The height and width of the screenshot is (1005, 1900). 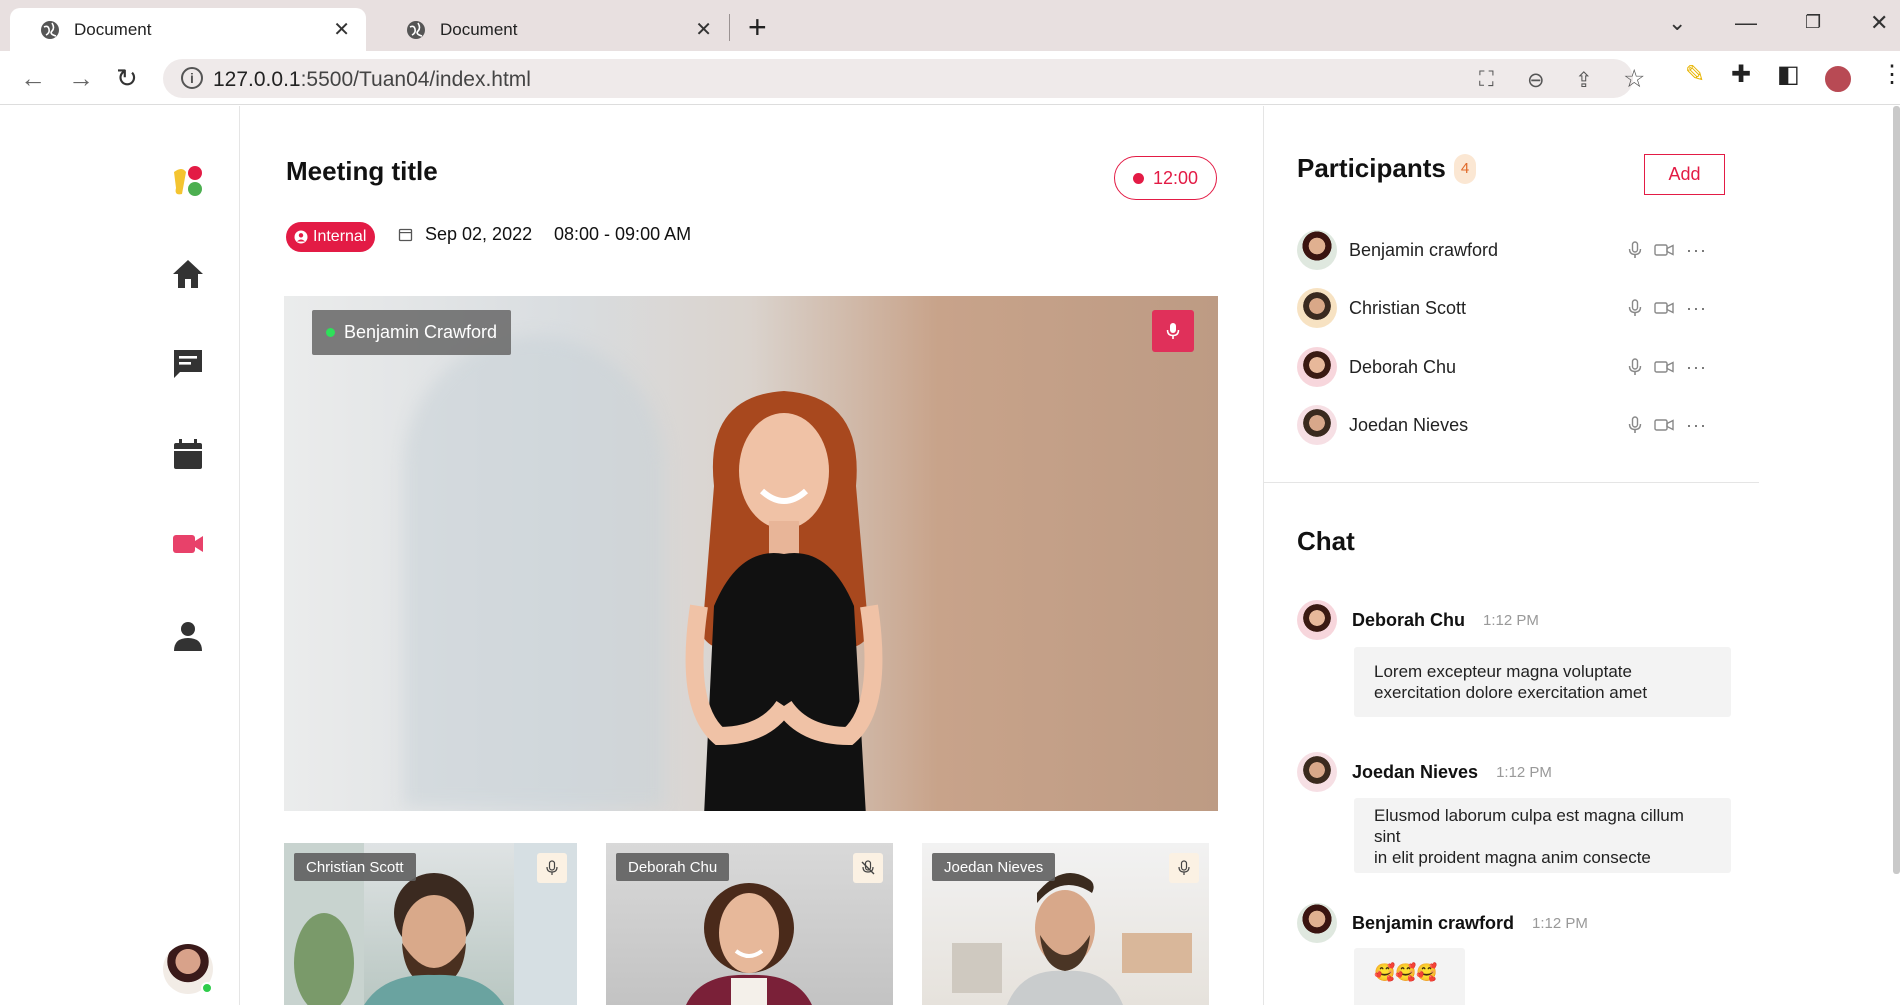 What do you see at coordinates (1511, 482) in the screenshot?
I see `divider` at bounding box center [1511, 482].